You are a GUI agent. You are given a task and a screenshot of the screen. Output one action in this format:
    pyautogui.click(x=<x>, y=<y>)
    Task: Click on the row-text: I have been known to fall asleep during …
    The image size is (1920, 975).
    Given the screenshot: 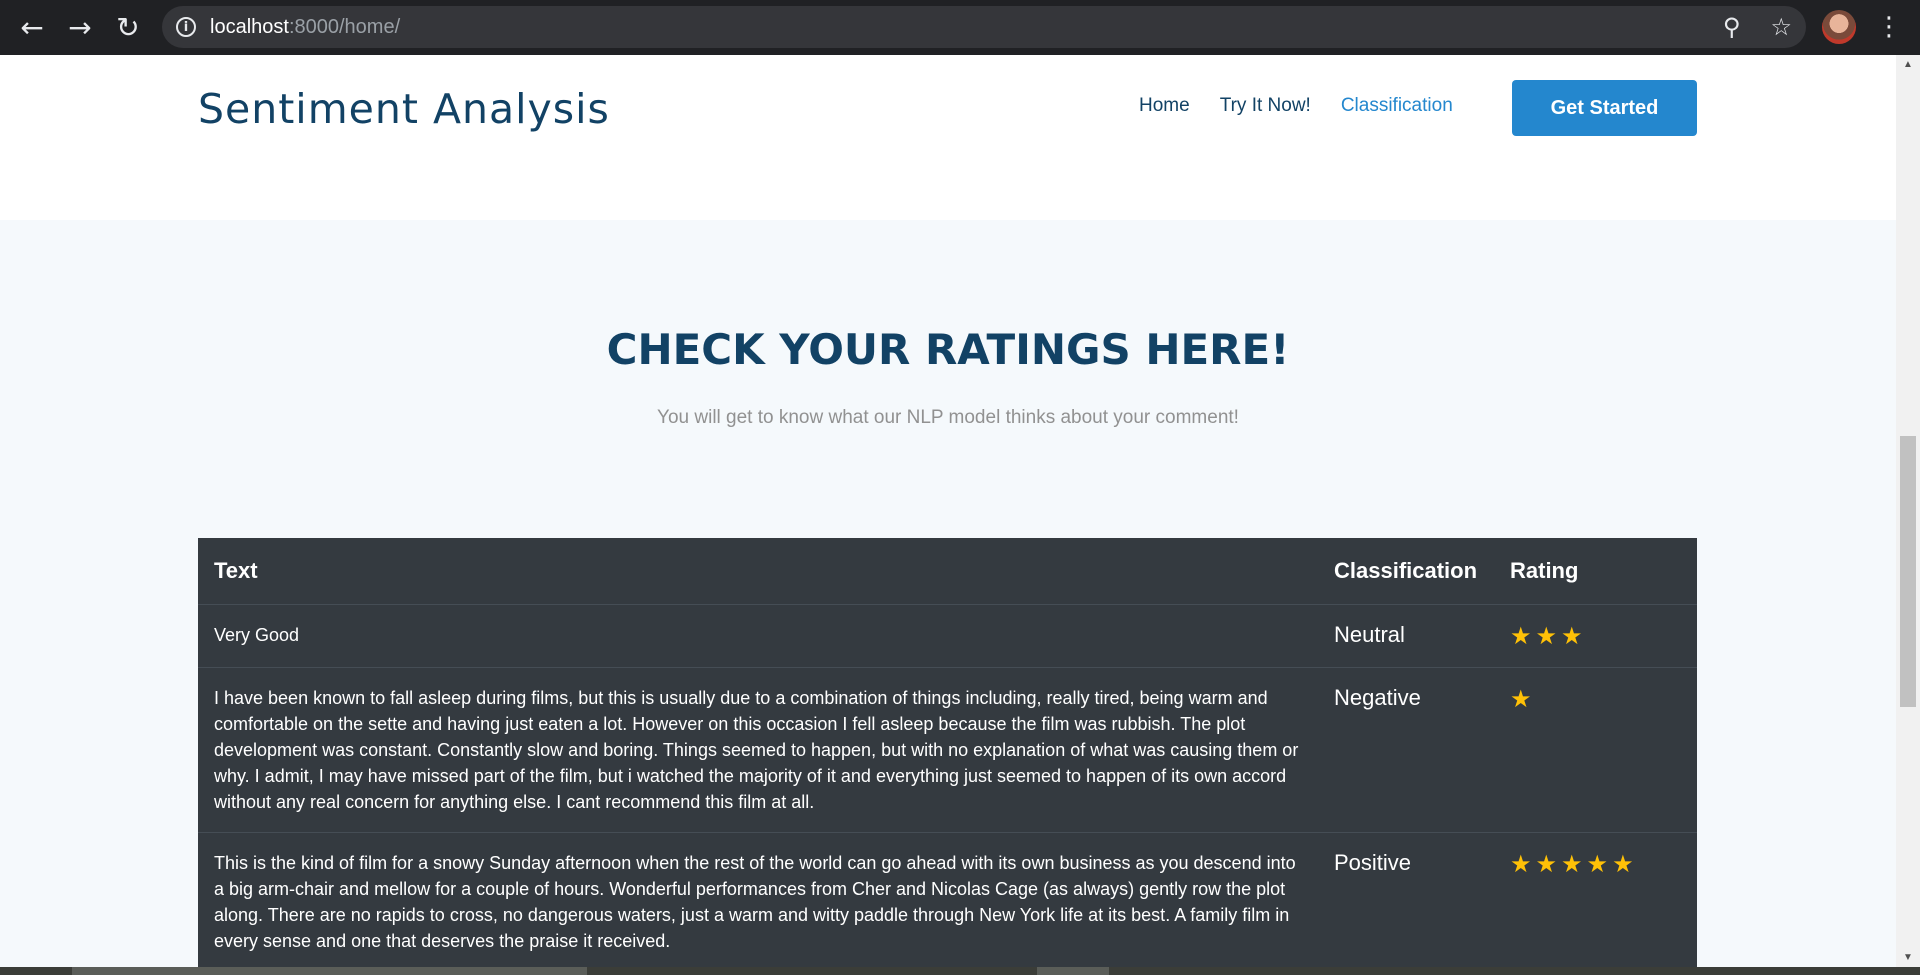 What is the action you would take?
    pyautogui.click(x=758, y=750)
    